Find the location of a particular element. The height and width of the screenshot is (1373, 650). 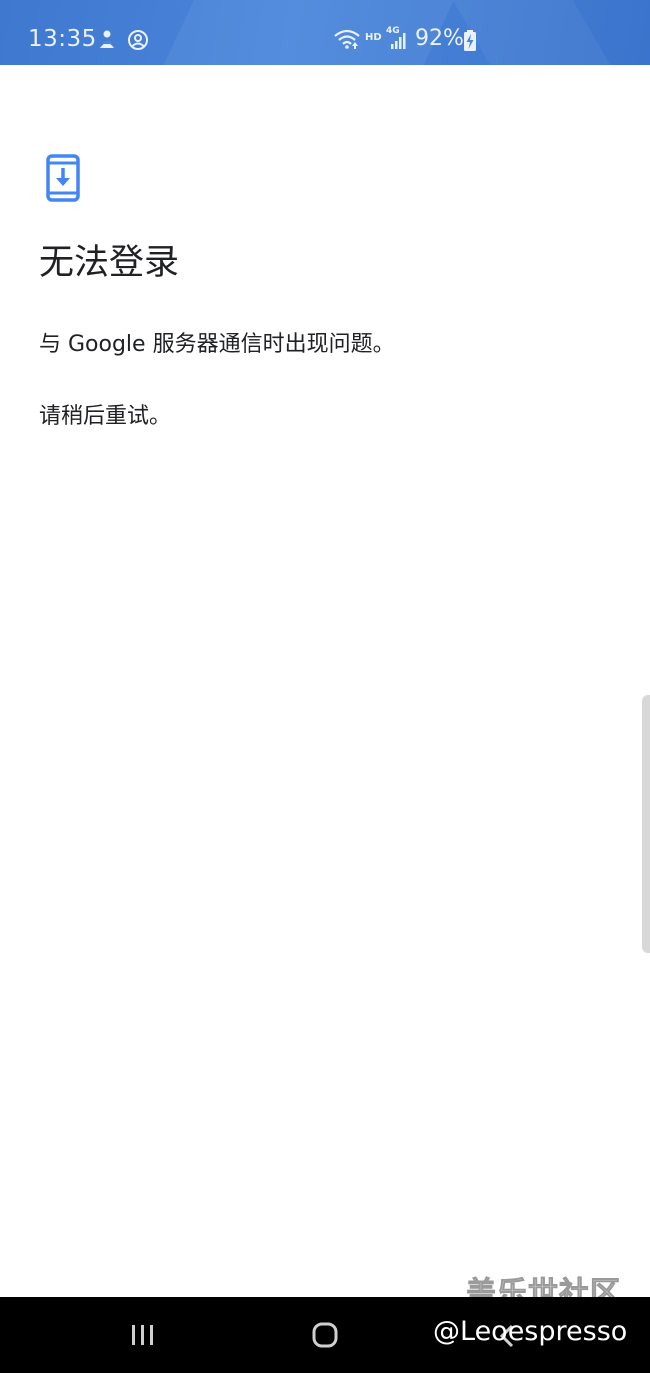

account-icon is located at coordinates (138, 40).